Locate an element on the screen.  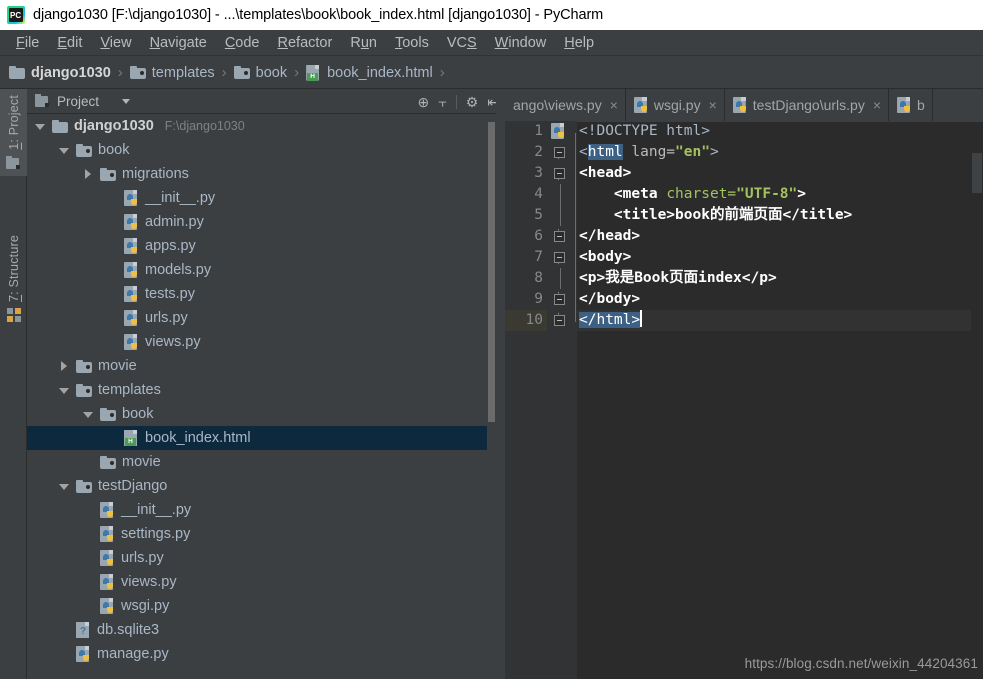
tree-row-db-sqlite3: ? db.sqlite3 is located at coordinates (261, 630).